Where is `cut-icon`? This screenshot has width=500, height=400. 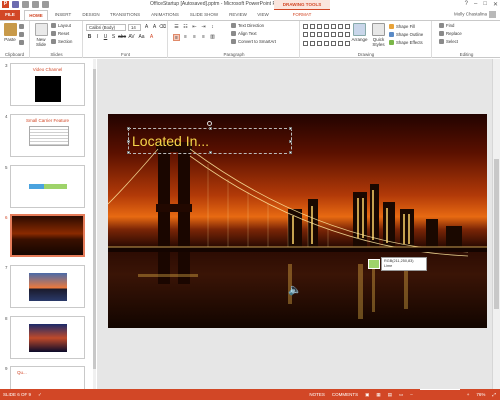
cut-icon is located at coordinates (22, 27).